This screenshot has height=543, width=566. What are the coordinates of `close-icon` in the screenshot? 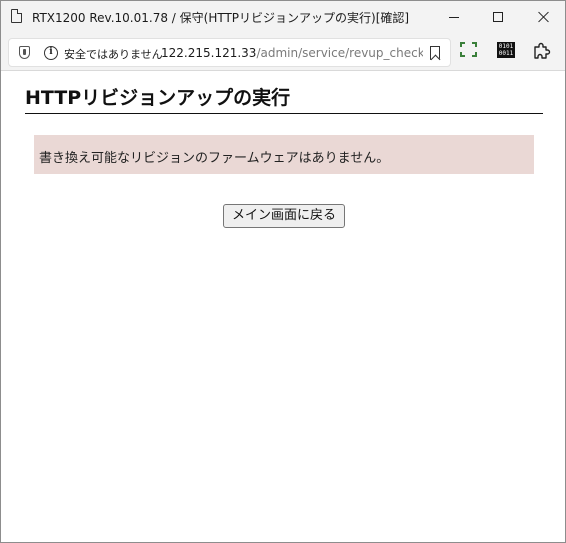 It's located at (544, 17).